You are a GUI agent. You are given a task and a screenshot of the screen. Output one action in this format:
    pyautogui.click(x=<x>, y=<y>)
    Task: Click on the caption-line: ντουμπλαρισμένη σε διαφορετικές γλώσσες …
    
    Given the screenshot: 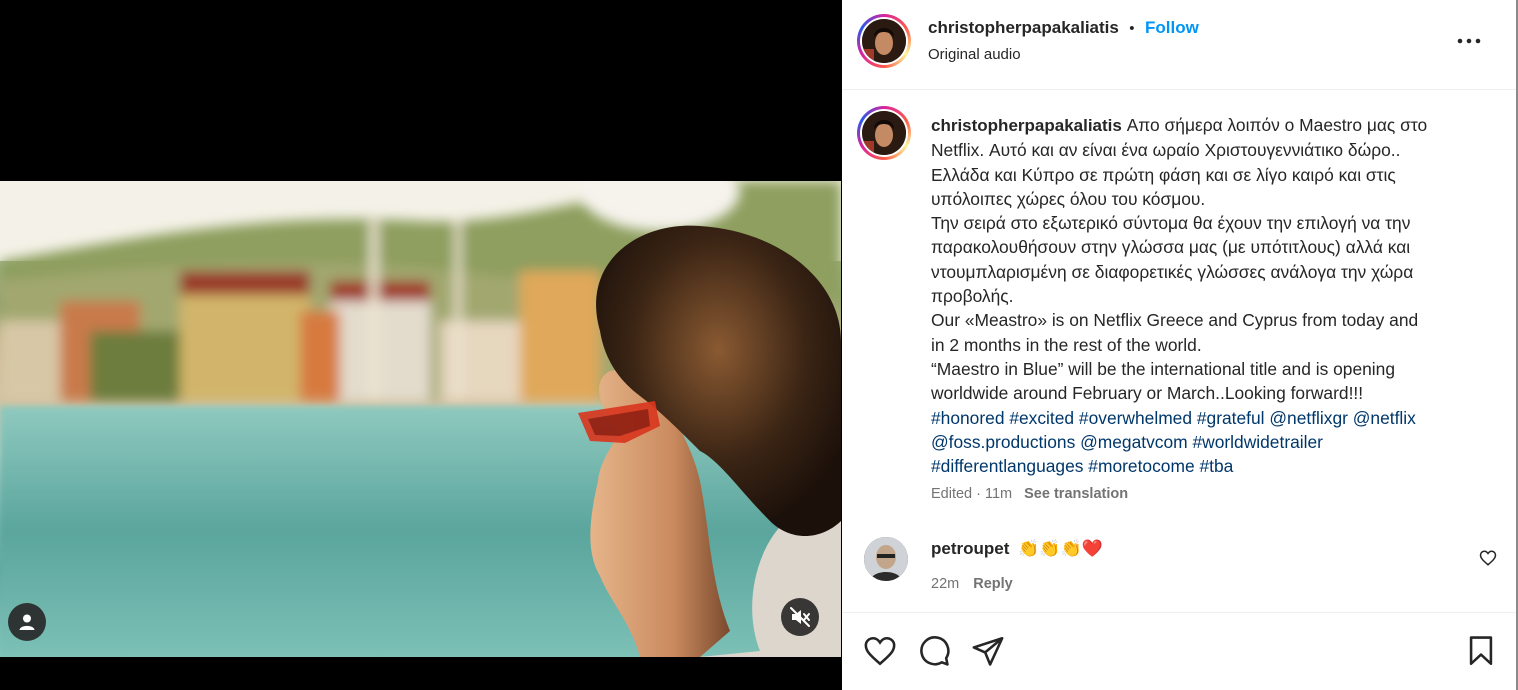 What is the action you would take?
    pyautogui.click(x=1172, y=271)
    